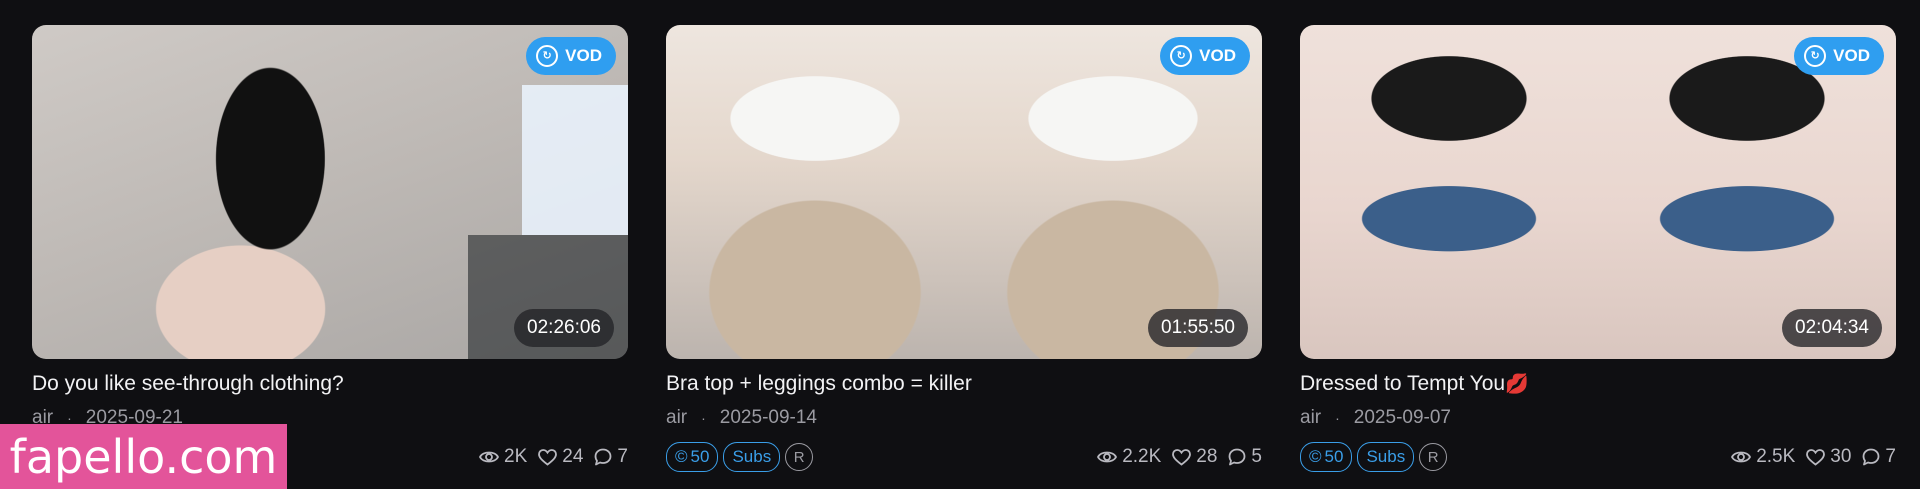 The image size is (1920, 489). I want to click on card-footer: © 50 Subs R 2.5K 30 7, so click(1598, 457).